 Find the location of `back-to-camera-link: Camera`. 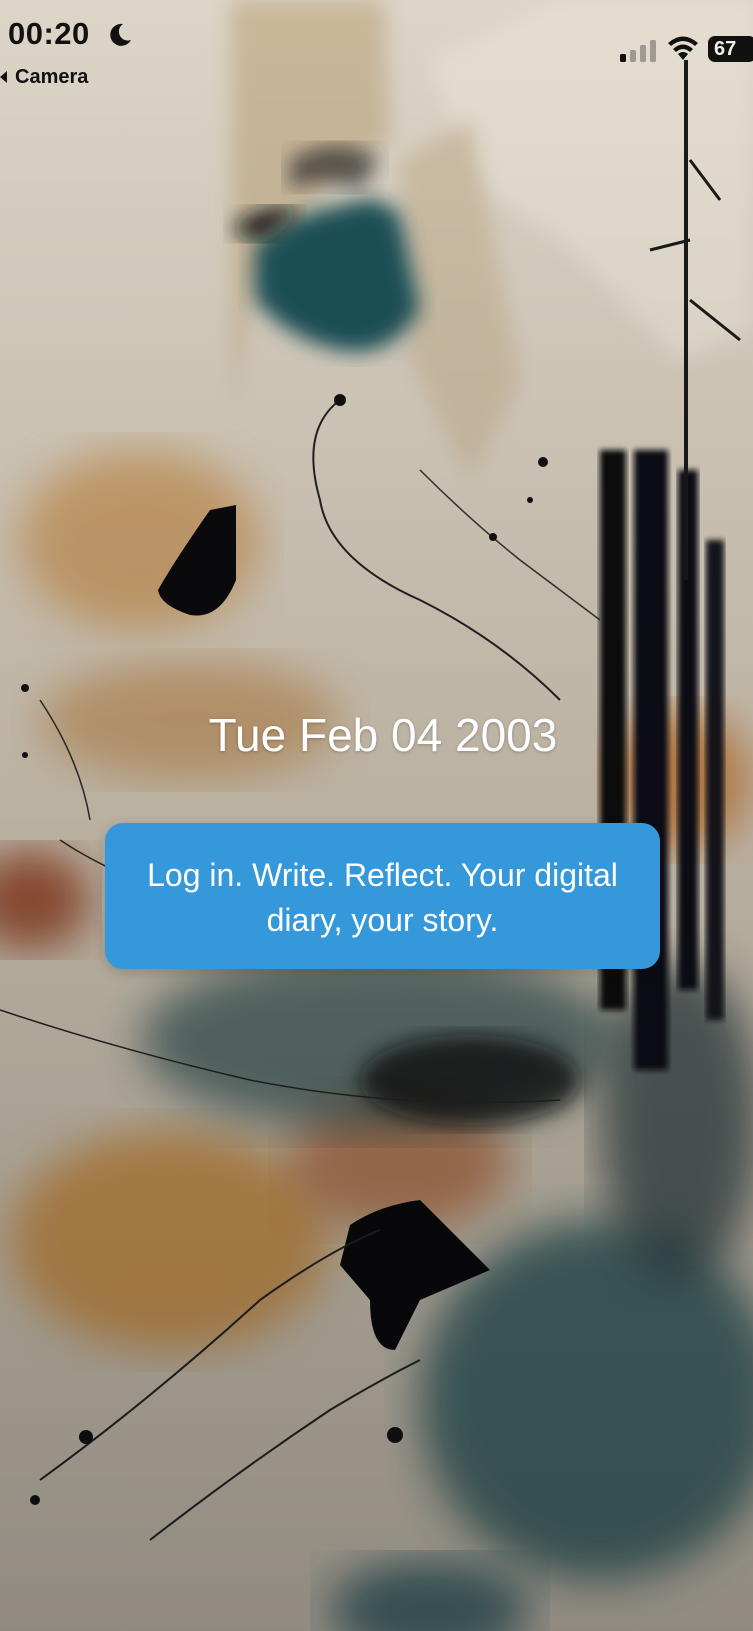

back-to-camera-link: Camera is located at coordinates (44, 77).